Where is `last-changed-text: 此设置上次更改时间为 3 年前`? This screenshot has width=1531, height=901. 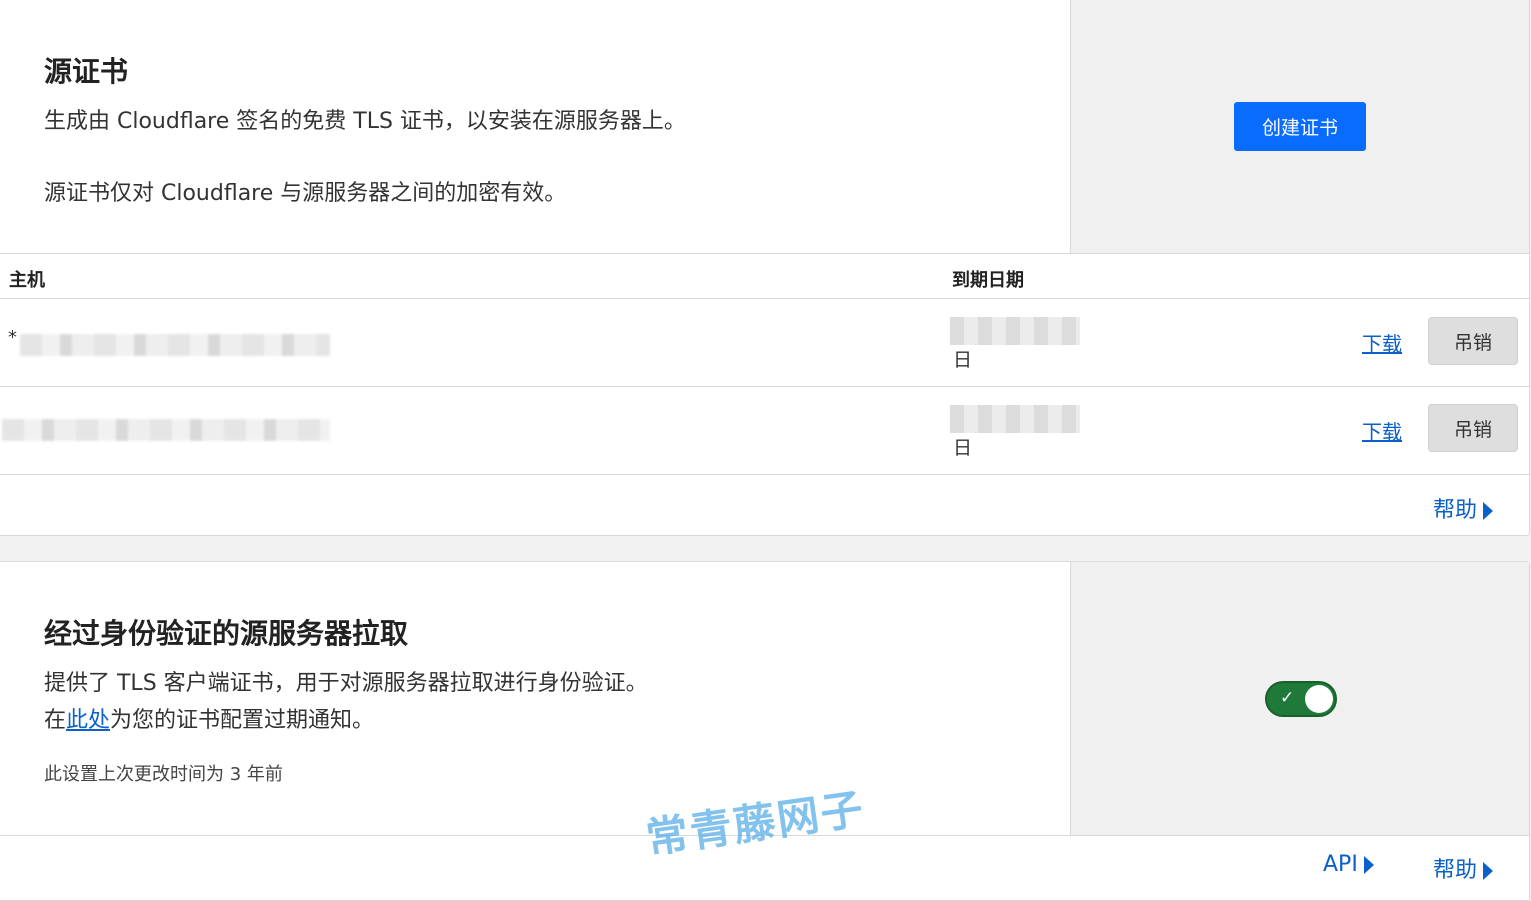
last-changed-text: 此设置上次更改时间为 3 年前 is located at coordinates (163, 774).